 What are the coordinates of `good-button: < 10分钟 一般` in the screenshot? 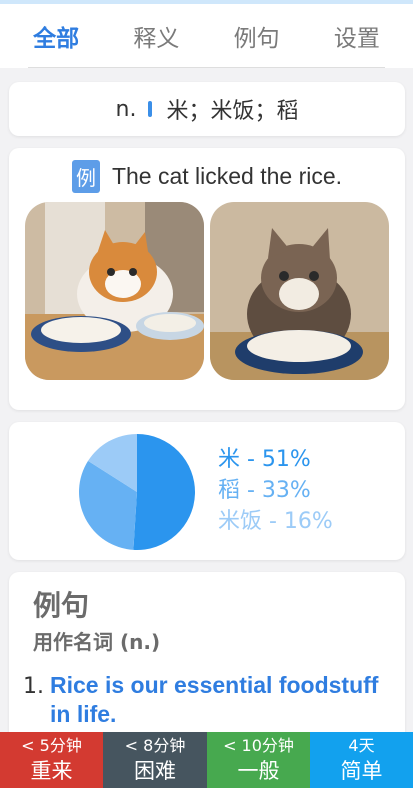 It's located at (258, 760).